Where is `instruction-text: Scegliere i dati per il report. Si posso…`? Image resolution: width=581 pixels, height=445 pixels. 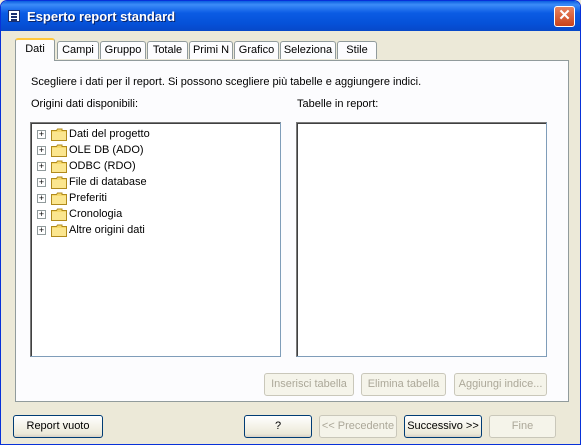
instruction-text: Scegliere i dati per il report. Si posso… is located at coordinates (226, 82).